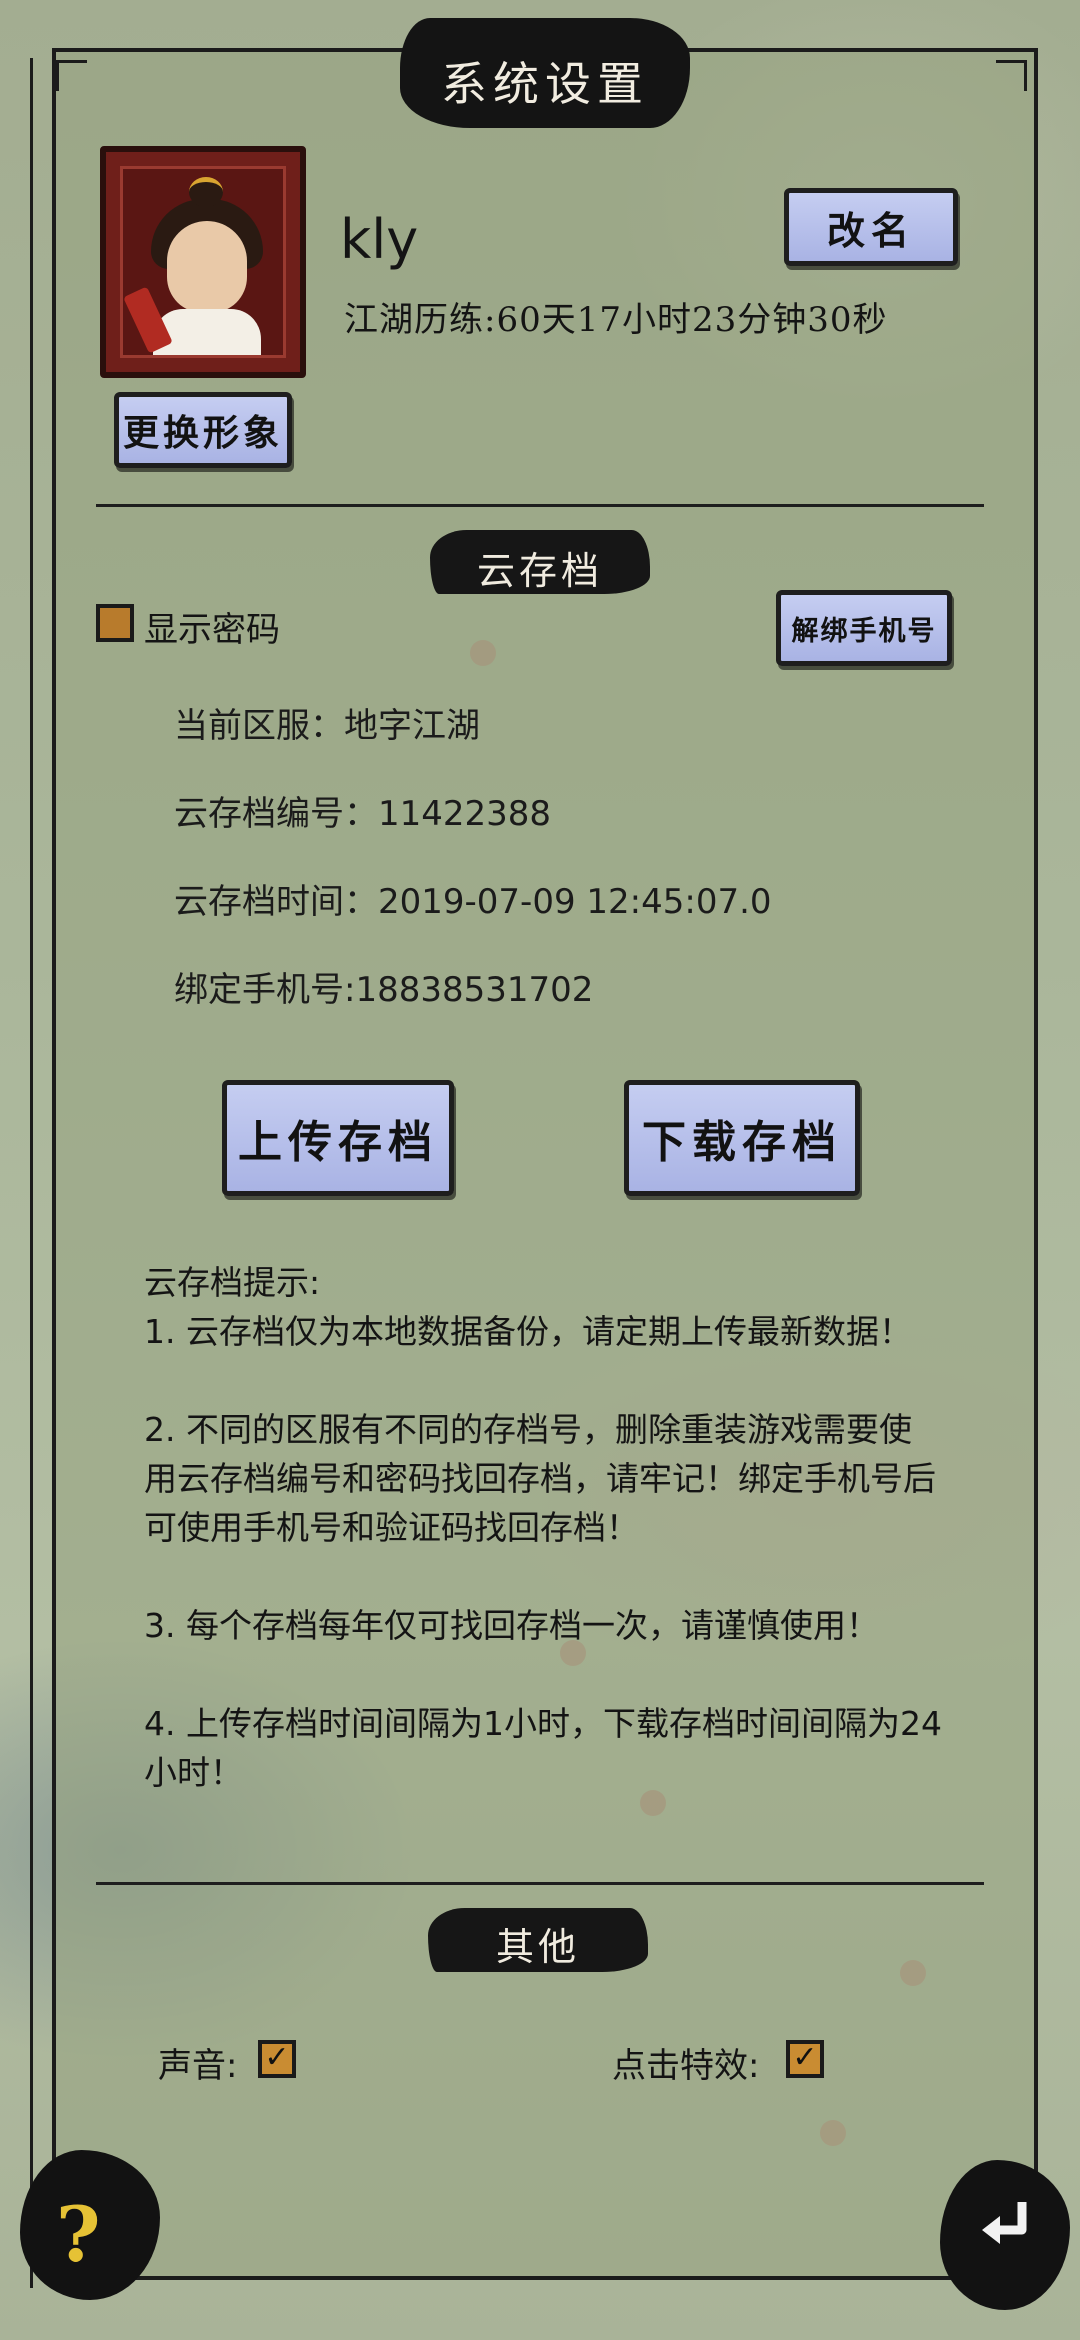  I want to click on save-time-info: 云存档时间：2019-07-09 12:45:07.0, so click(473, 902).